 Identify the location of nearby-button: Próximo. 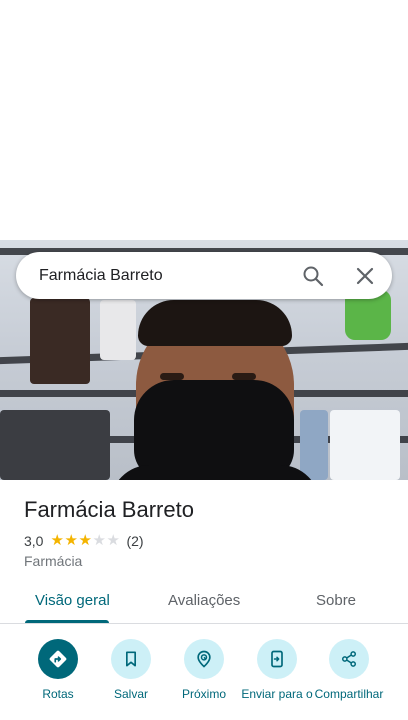
(204, 670).